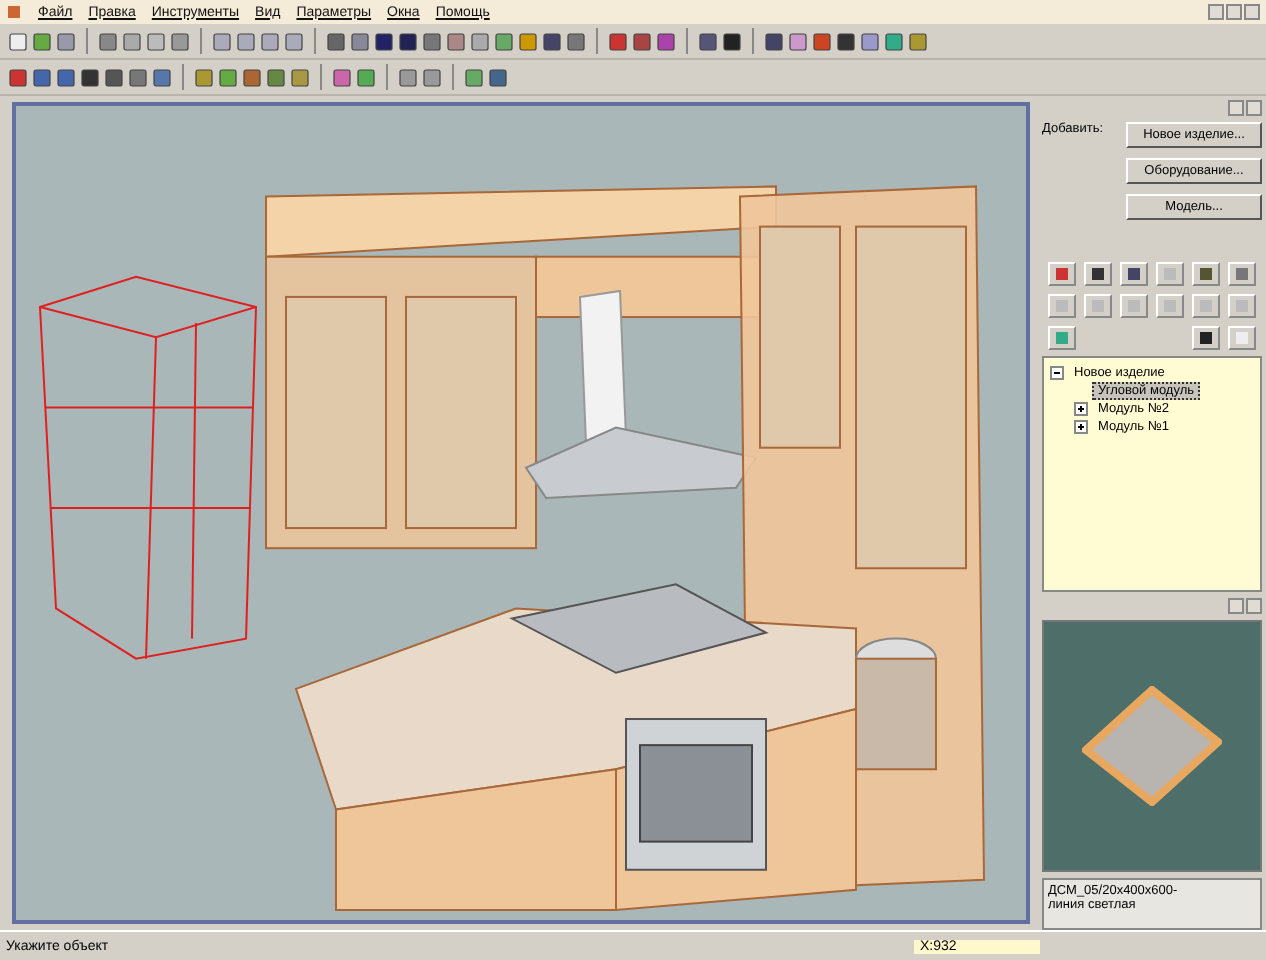 This screenshot has height=960, width=1266. What do you see at coordinates (1152, 746) in the screenshot?
I see `panel-preview-drawing` at bounding box center [1152, 746].